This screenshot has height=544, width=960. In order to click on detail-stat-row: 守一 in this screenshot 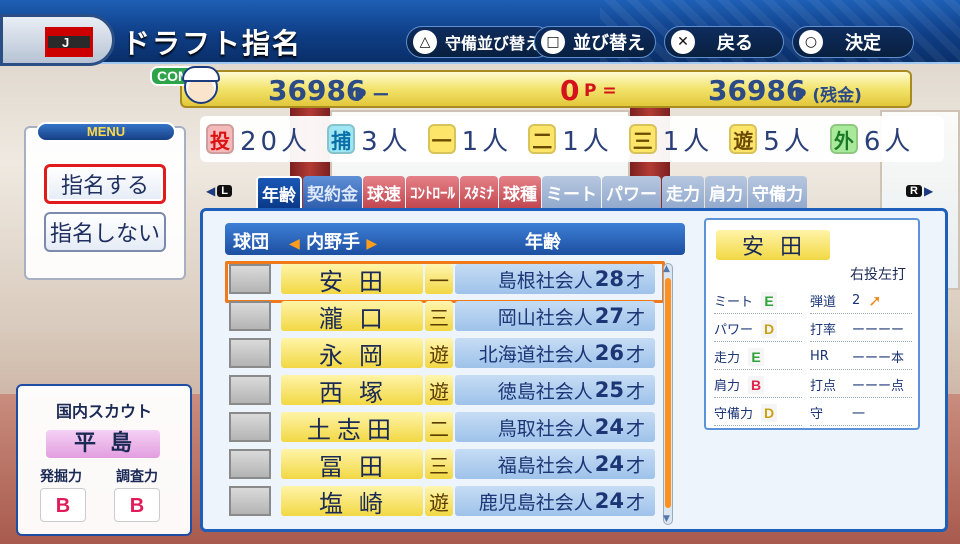, I will do `click(861, 413)`.